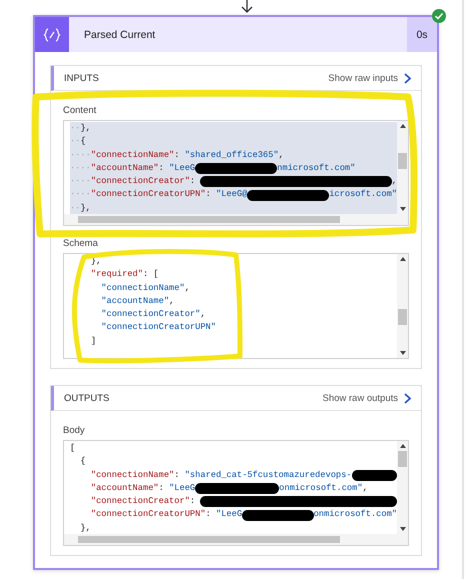  I want to click on field-label: Schema, so click(80, 243).